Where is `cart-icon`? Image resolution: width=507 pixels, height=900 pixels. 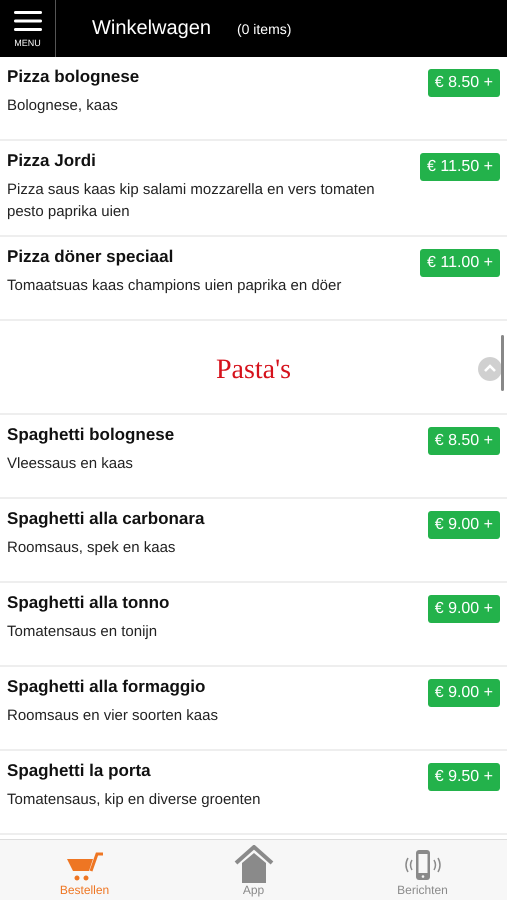 cart-icon is located at coordinates (84, 867).